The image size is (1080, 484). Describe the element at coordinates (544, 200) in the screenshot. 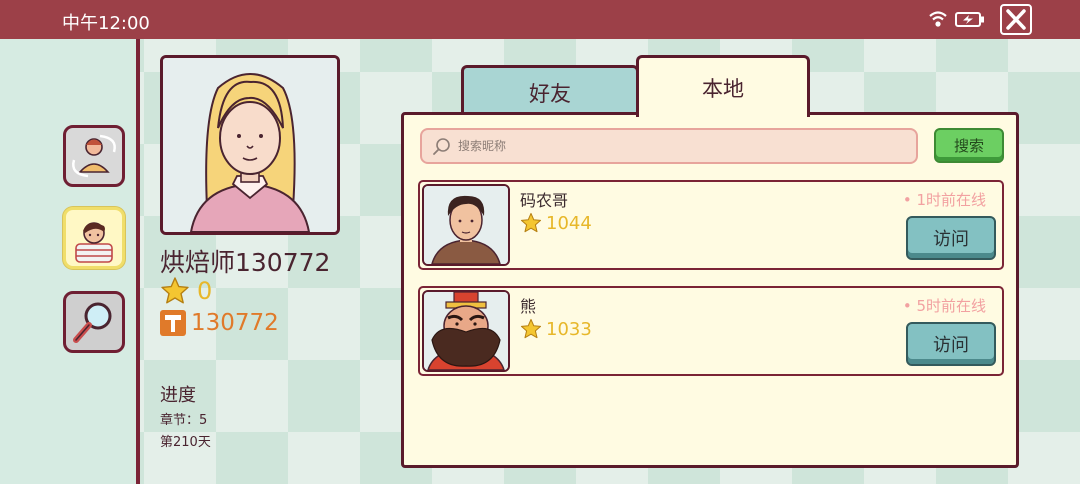

I see `friend-name: 码农哥` at that location.